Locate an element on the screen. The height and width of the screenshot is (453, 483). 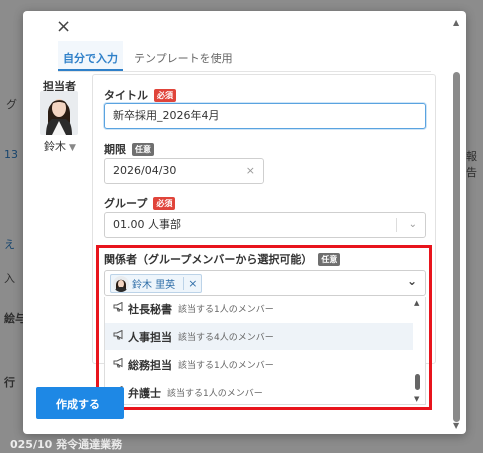
deadline-input: 2026/04/30 × is located at coordinates (184, 171).